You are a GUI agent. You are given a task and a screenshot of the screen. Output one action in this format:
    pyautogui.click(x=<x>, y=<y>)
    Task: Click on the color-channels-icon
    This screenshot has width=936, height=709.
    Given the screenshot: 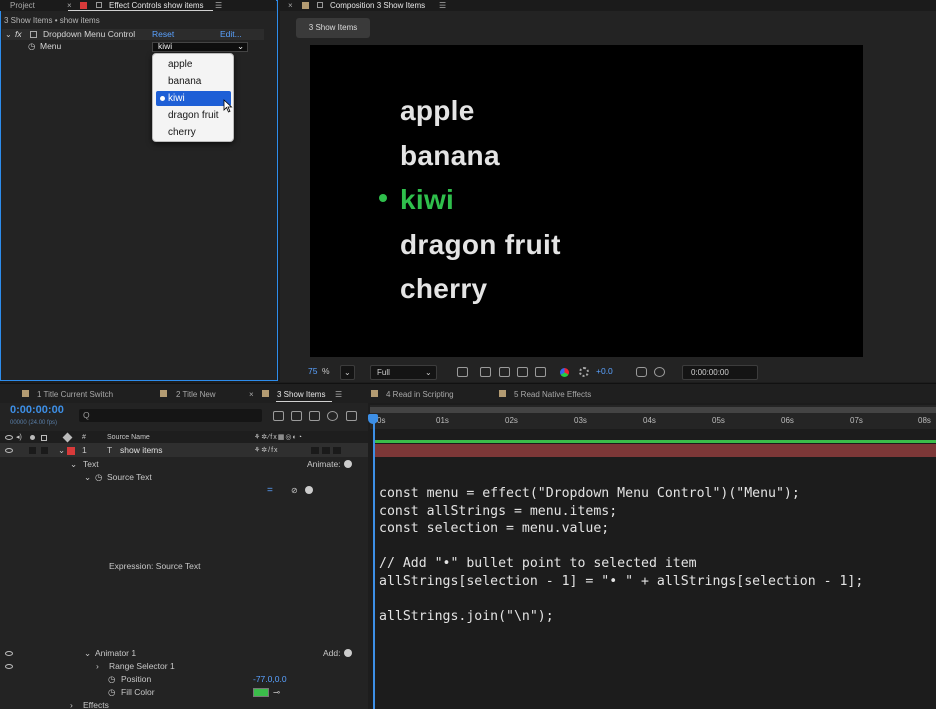 What is the action you would take?
    pyautogui.click(x=564, y=372)
    